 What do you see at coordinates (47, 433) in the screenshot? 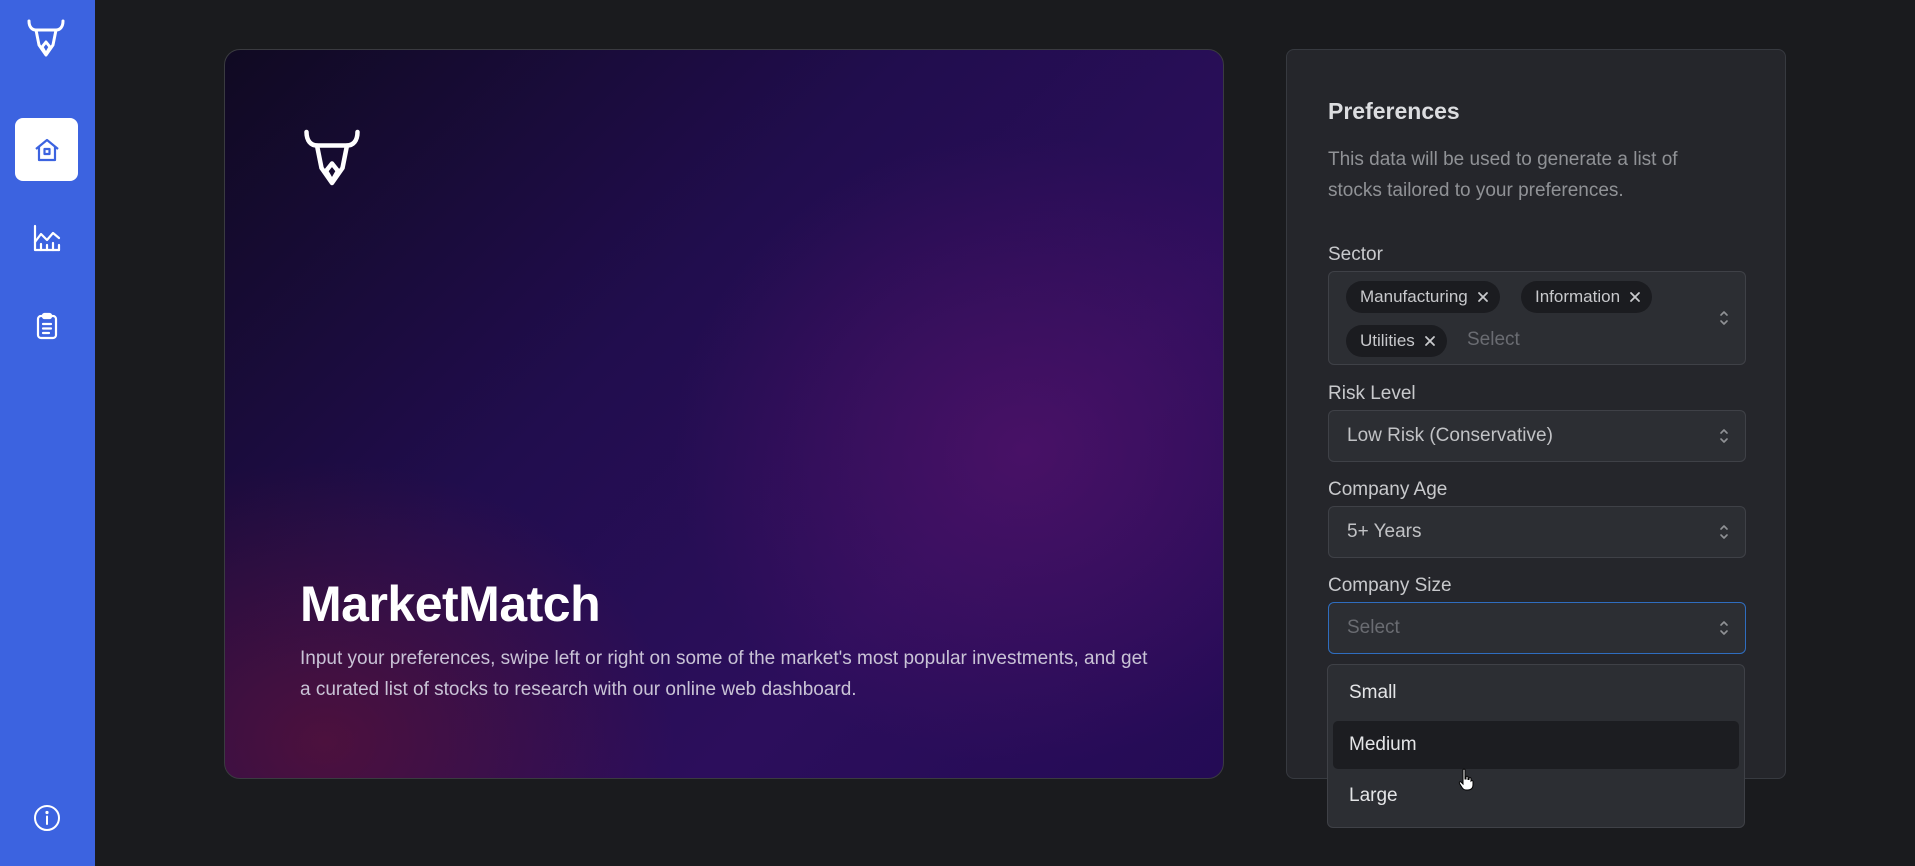
I see `sidebar` at bounding box center [47, 433].